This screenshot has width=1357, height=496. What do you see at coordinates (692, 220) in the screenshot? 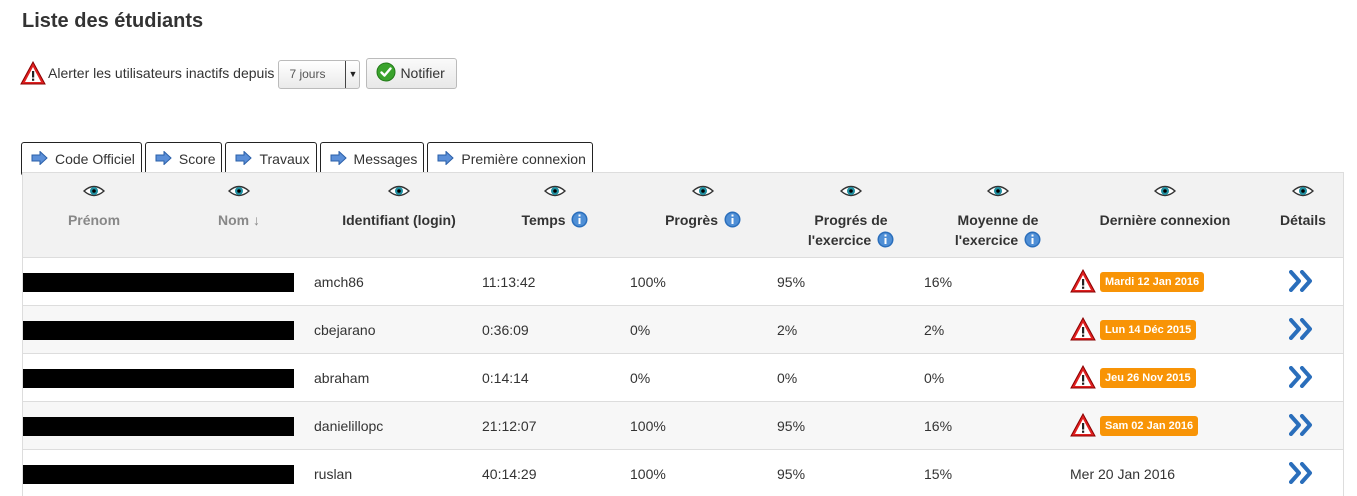
I see `column-label: Progrès` at bounding box center [692, 220].